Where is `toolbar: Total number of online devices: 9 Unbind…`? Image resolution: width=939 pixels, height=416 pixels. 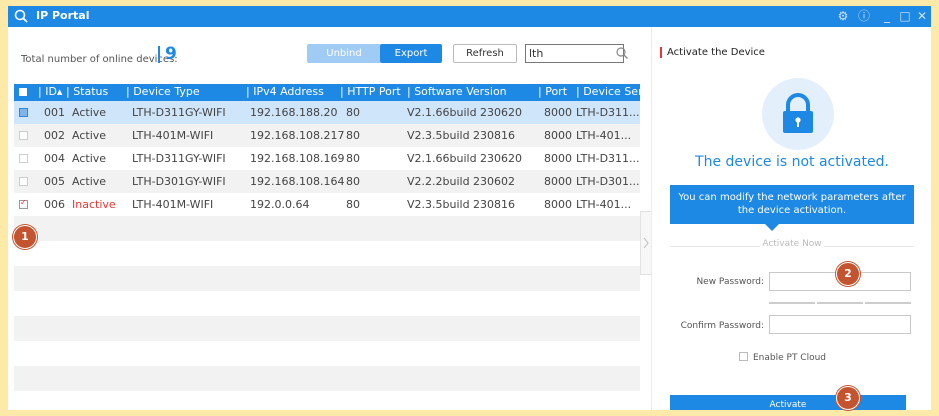
toolbar: Total number of online devices: 9 Unbind… is located at coordinates (324, 48).